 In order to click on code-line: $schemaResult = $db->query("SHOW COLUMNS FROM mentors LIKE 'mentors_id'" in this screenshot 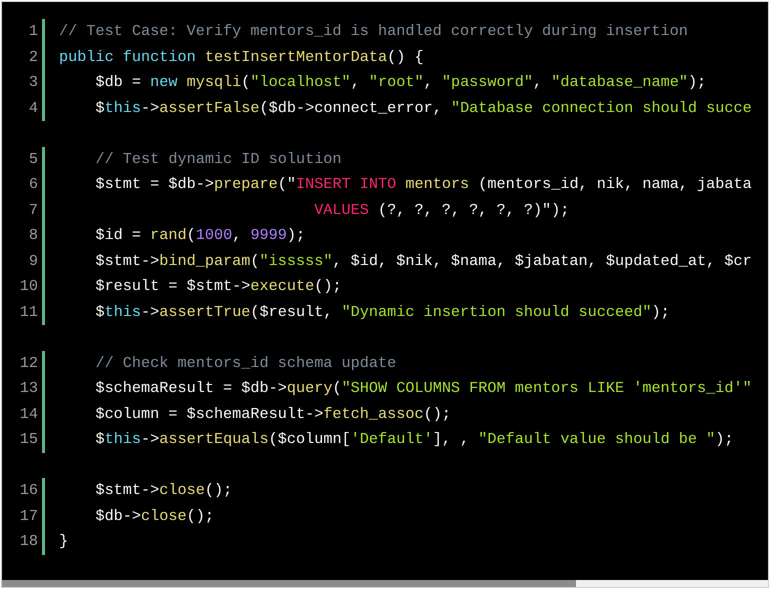, I will do `click(423, 388)`.